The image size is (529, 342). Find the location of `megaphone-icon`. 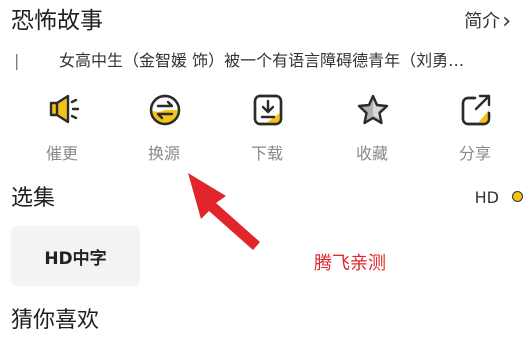

megaphone-icon is located at coordinates (64, 109).